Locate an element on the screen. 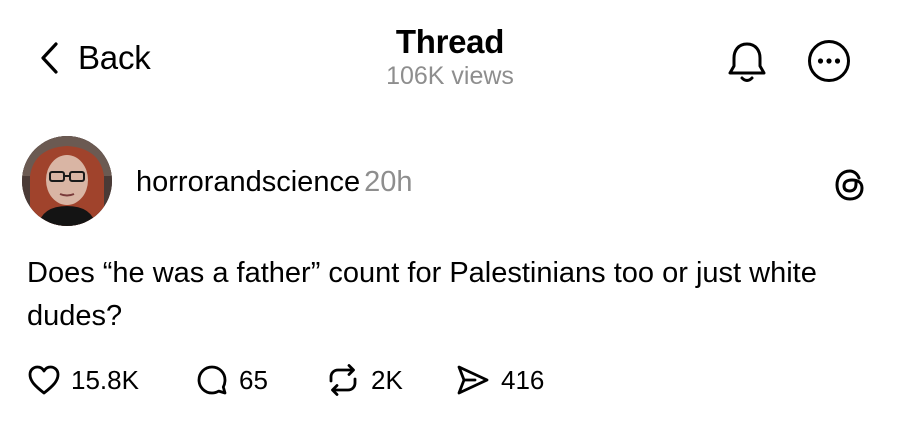 The image size is (900, 427). post-author-line: horrorandscience 20h is located at coordinates (274, 182).